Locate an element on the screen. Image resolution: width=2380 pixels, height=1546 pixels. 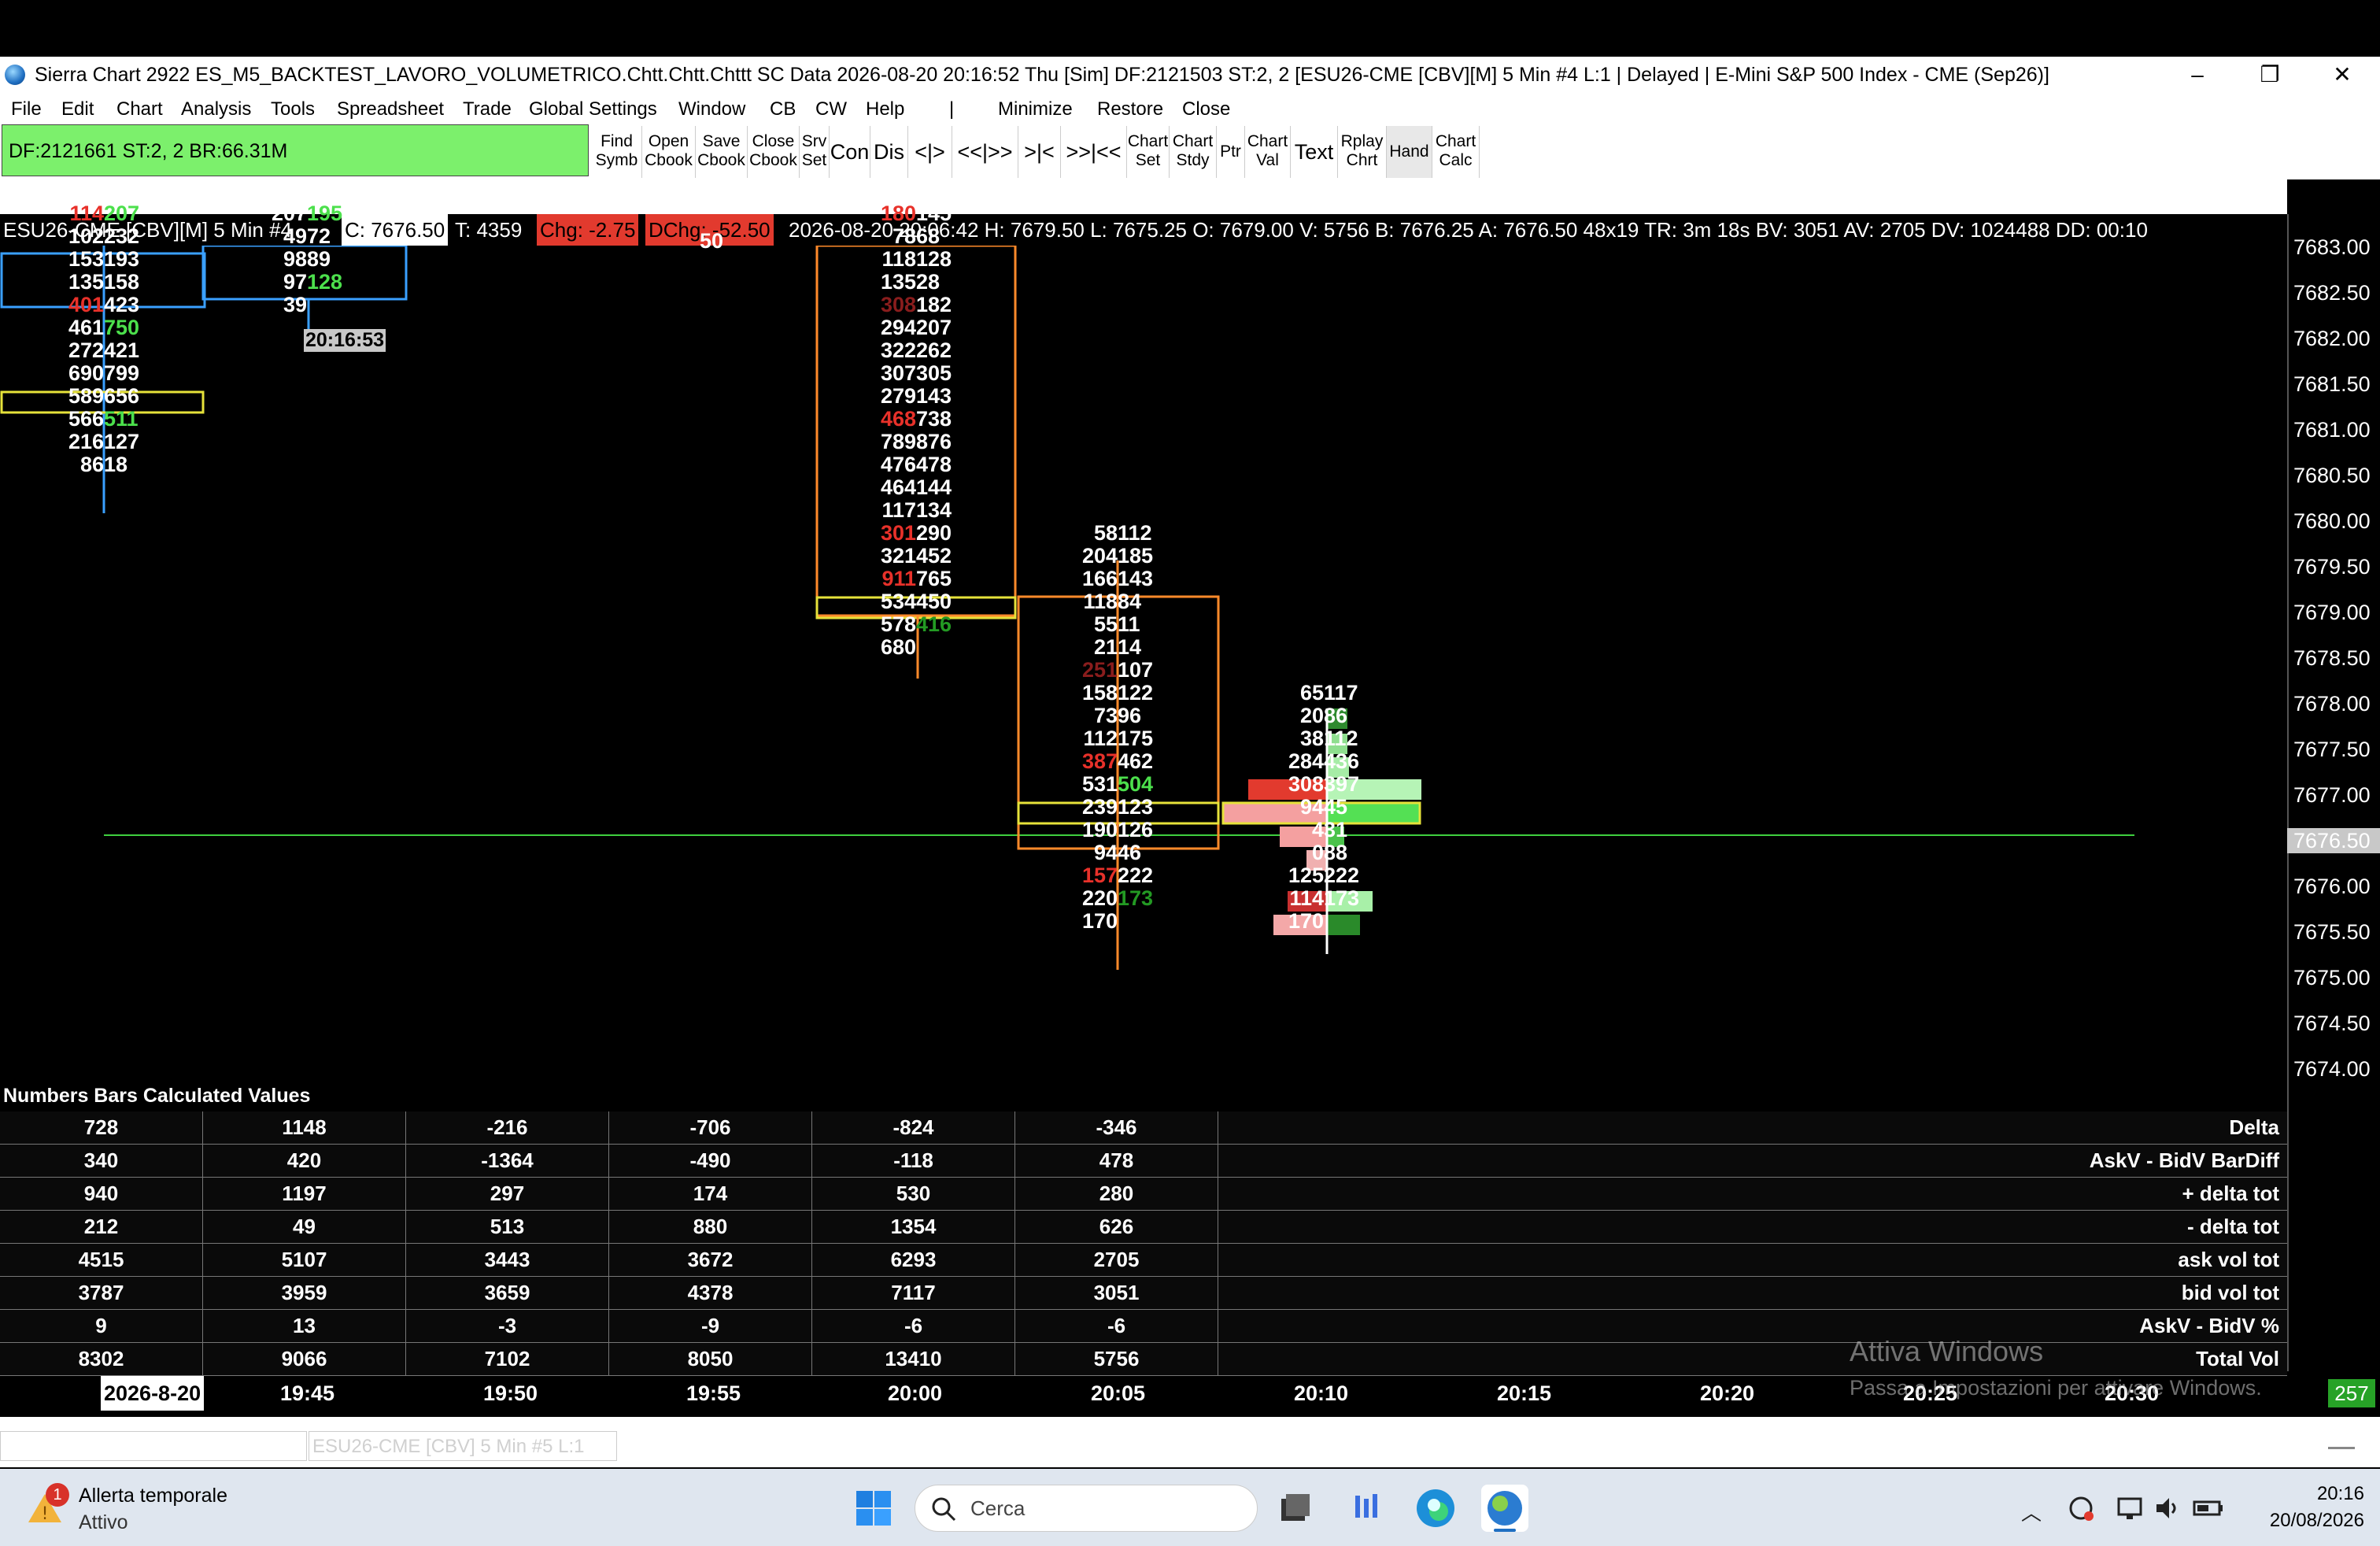
bid-column: 322 is located at coordinates (873, 350).